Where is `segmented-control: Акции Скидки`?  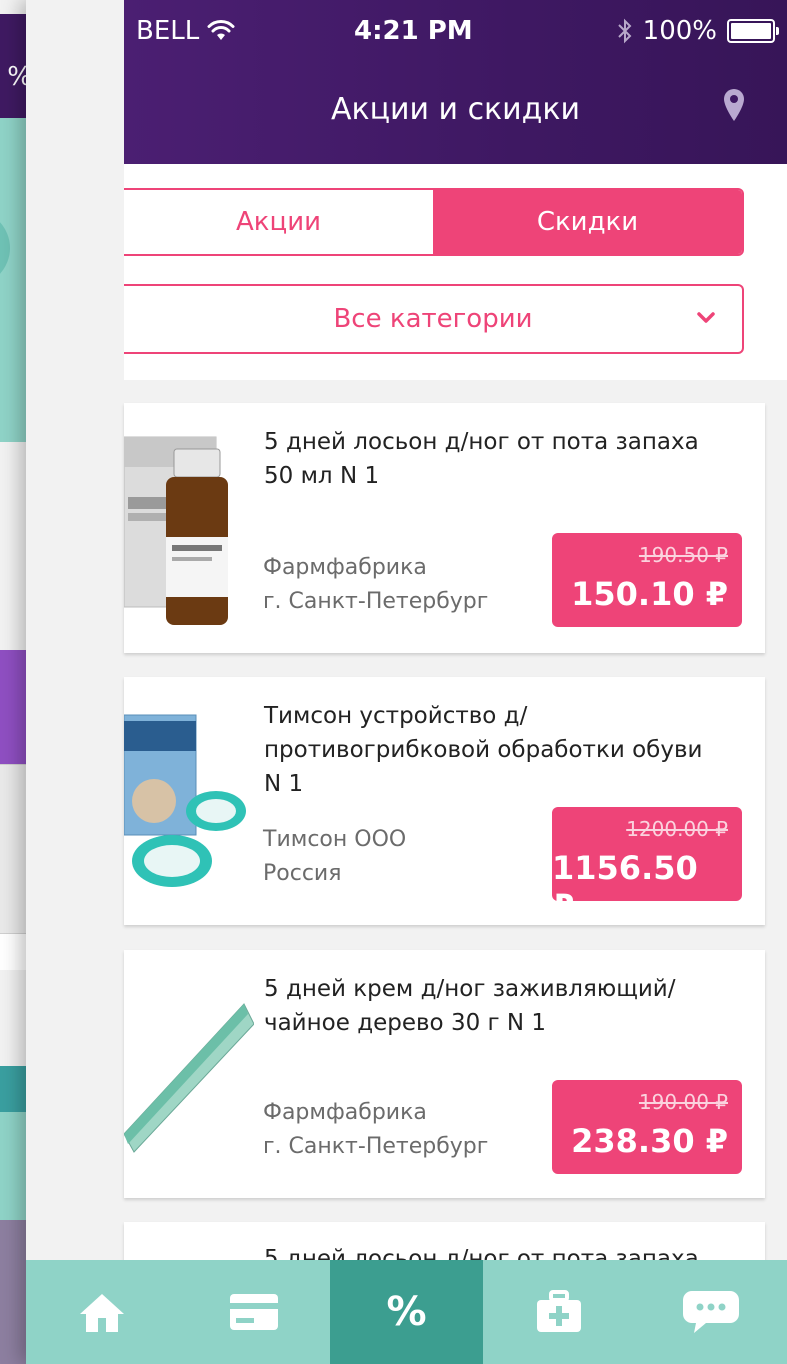
segmented-control: Акции Скидки is located at coordinates (434, 222).